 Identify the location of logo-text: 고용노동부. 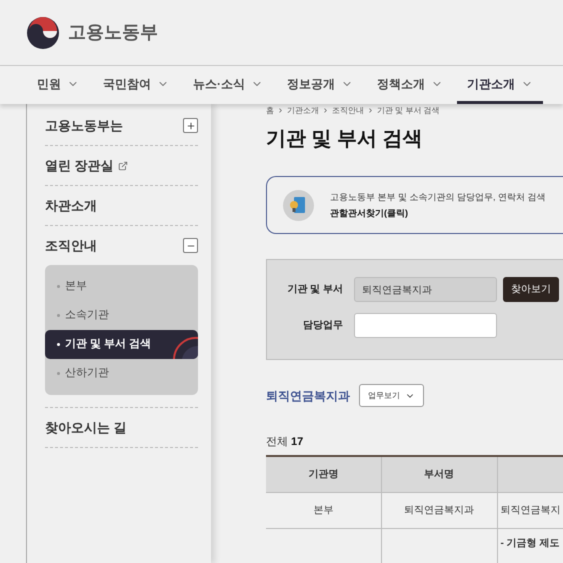
(113, 32).